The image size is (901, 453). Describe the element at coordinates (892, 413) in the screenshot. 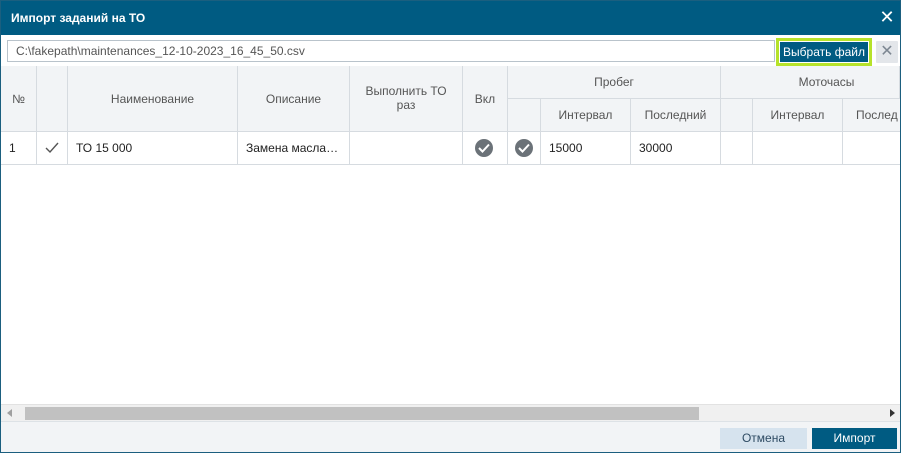

I see `scroll-right-arrow-icon` at that location.